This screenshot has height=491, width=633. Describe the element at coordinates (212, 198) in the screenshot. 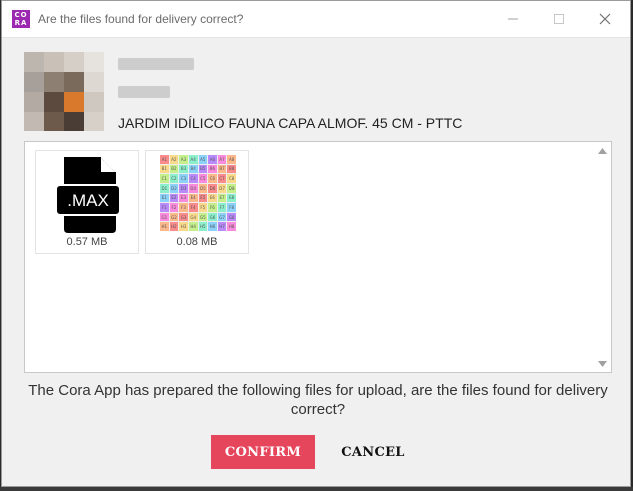

I see `uv-grid-cell: E6` at that location.